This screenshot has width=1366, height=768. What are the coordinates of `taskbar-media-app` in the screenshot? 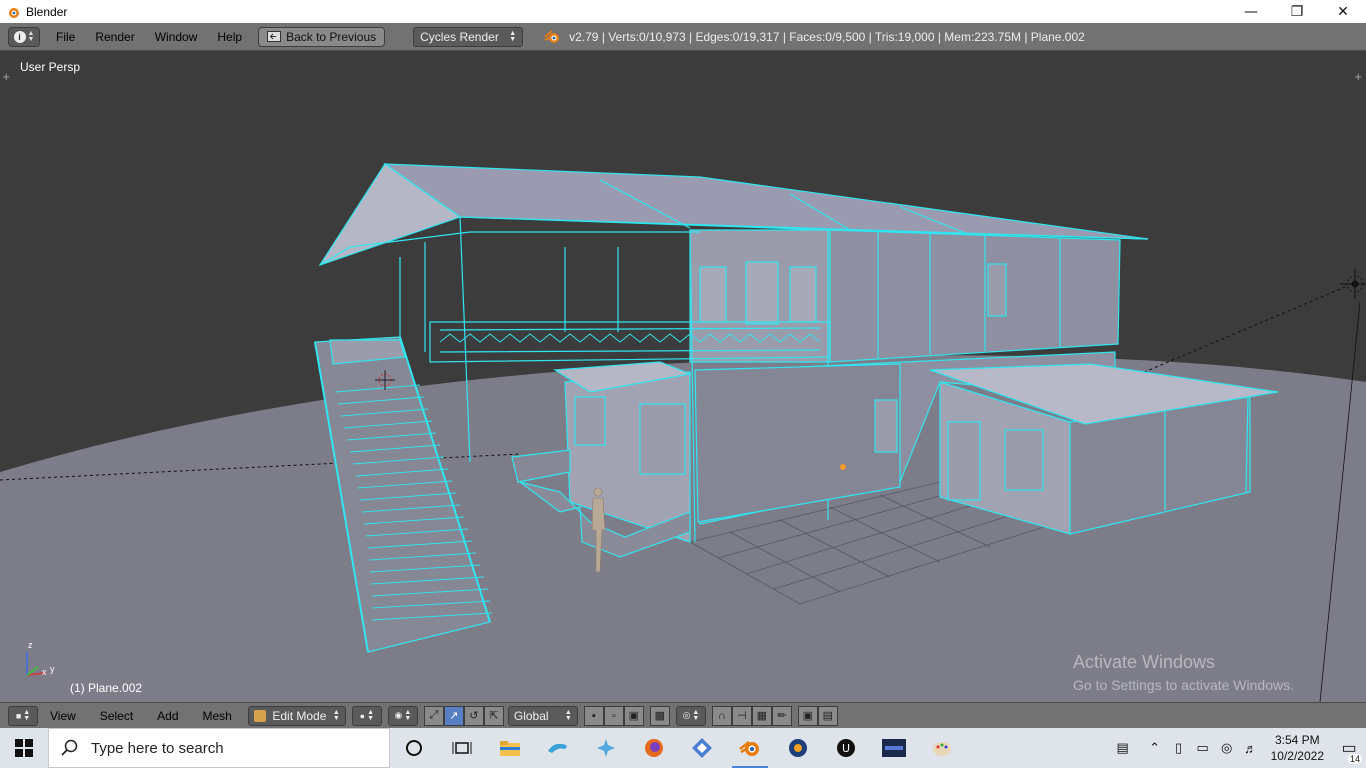 It's located at (798, 748).